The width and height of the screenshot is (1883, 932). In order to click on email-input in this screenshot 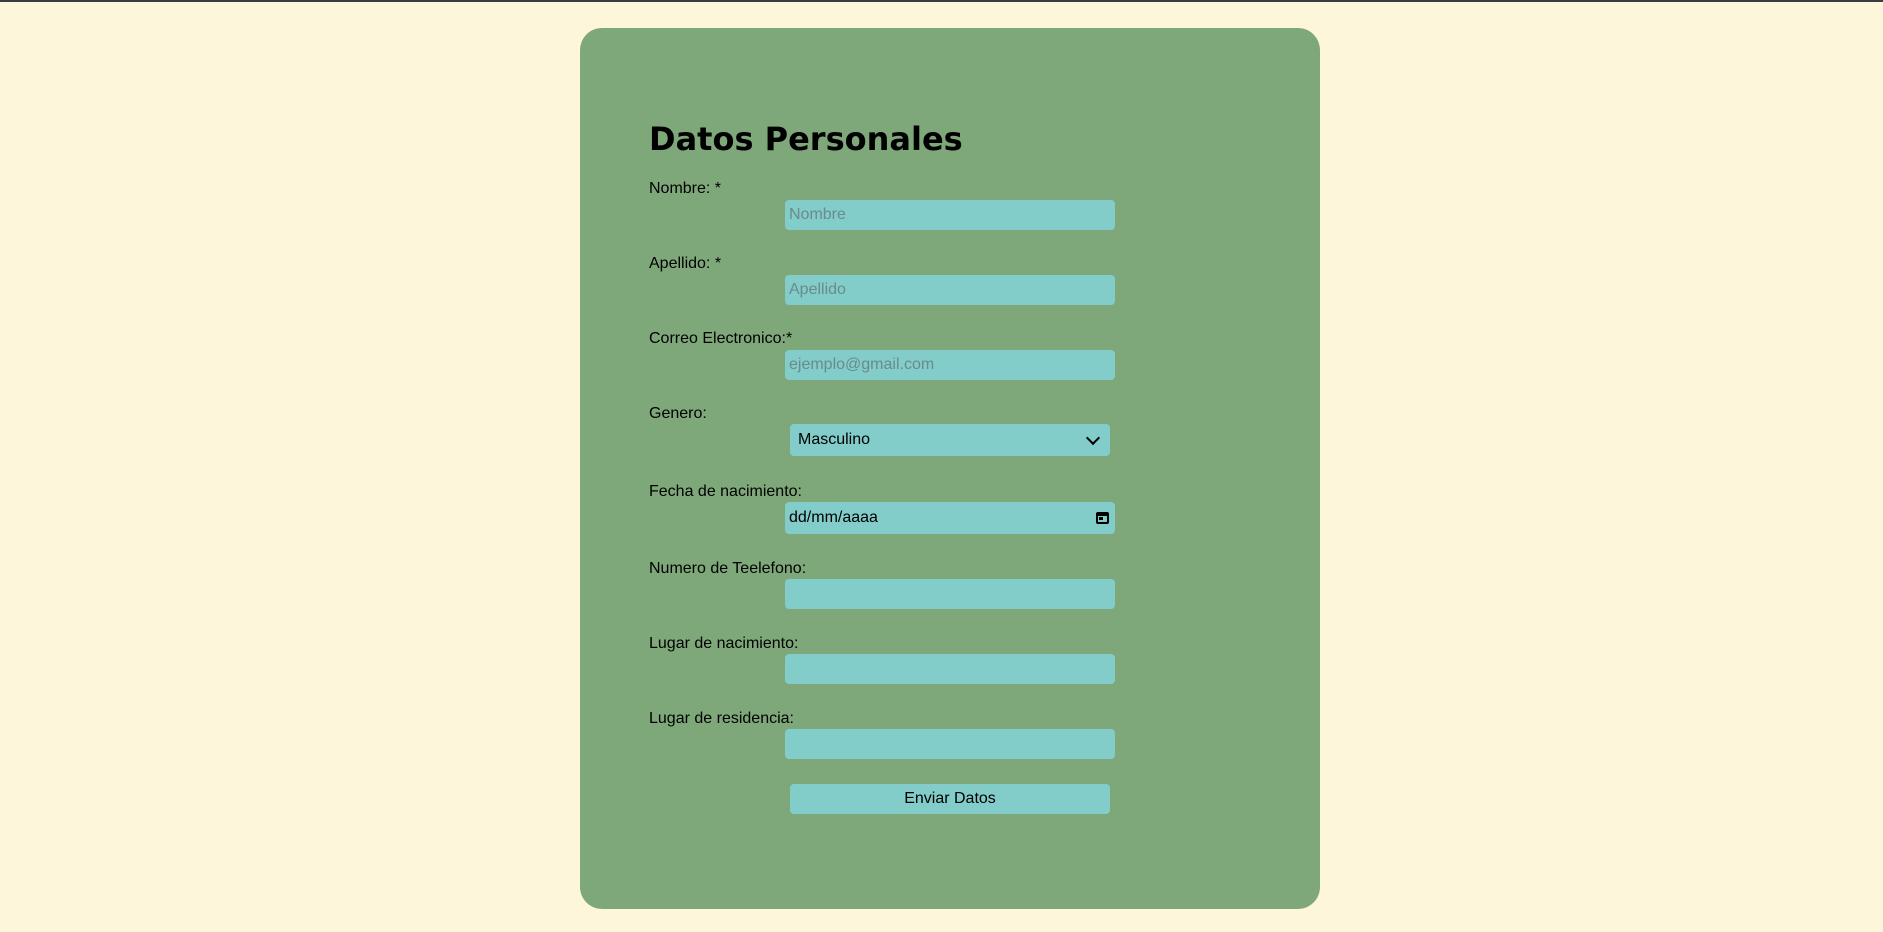, I will do `click(950, 365)`.